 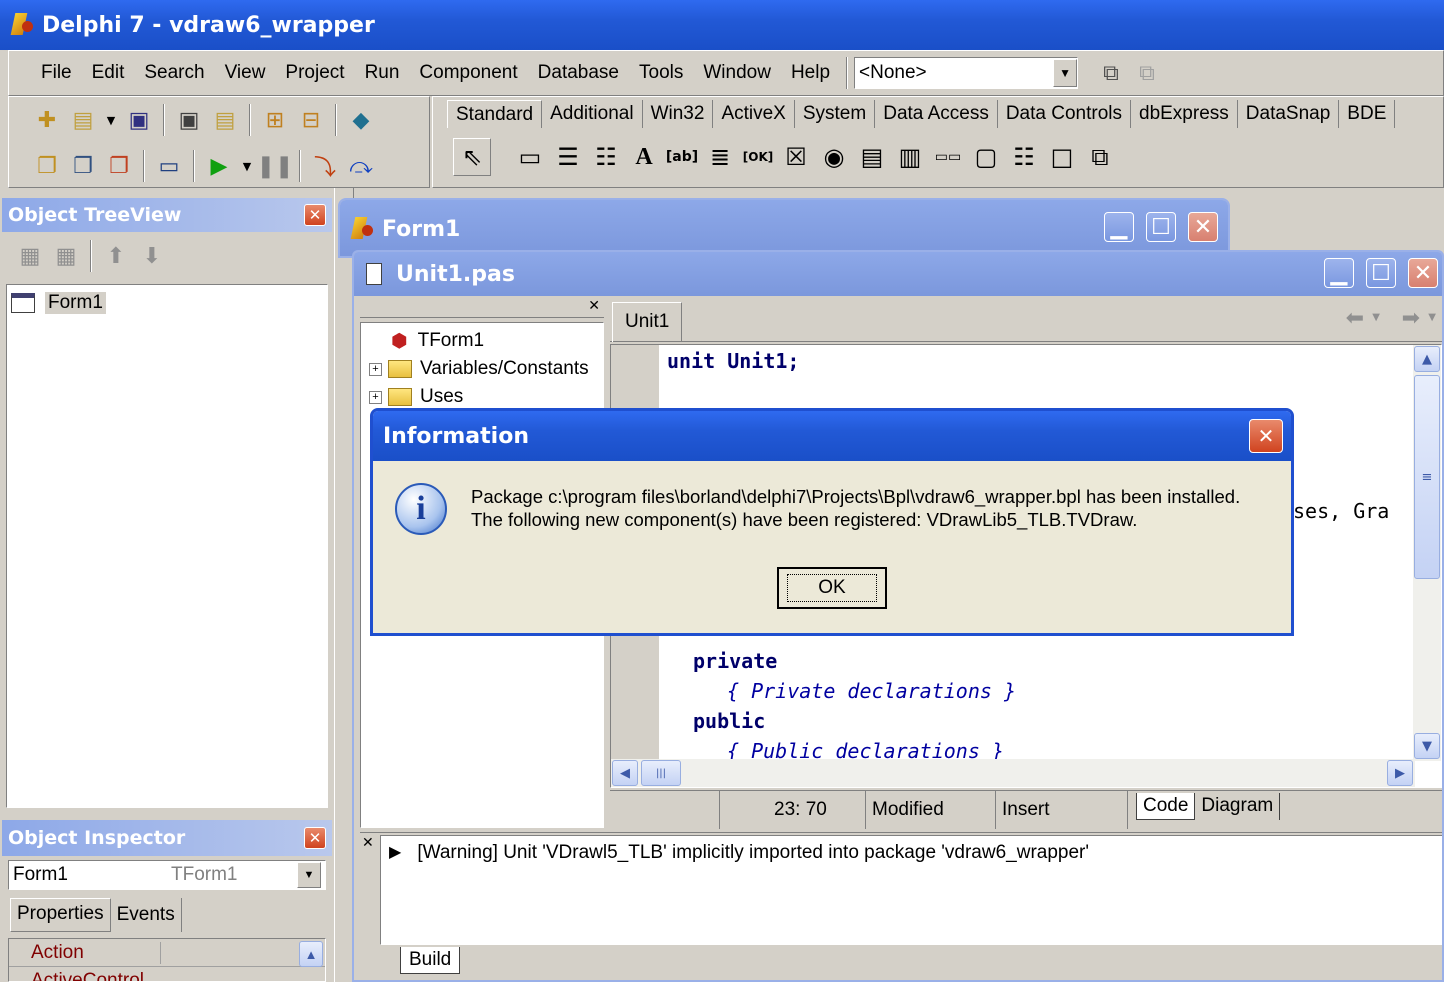 I want to click on save-icon: ▣, so click(x=139, y=120).